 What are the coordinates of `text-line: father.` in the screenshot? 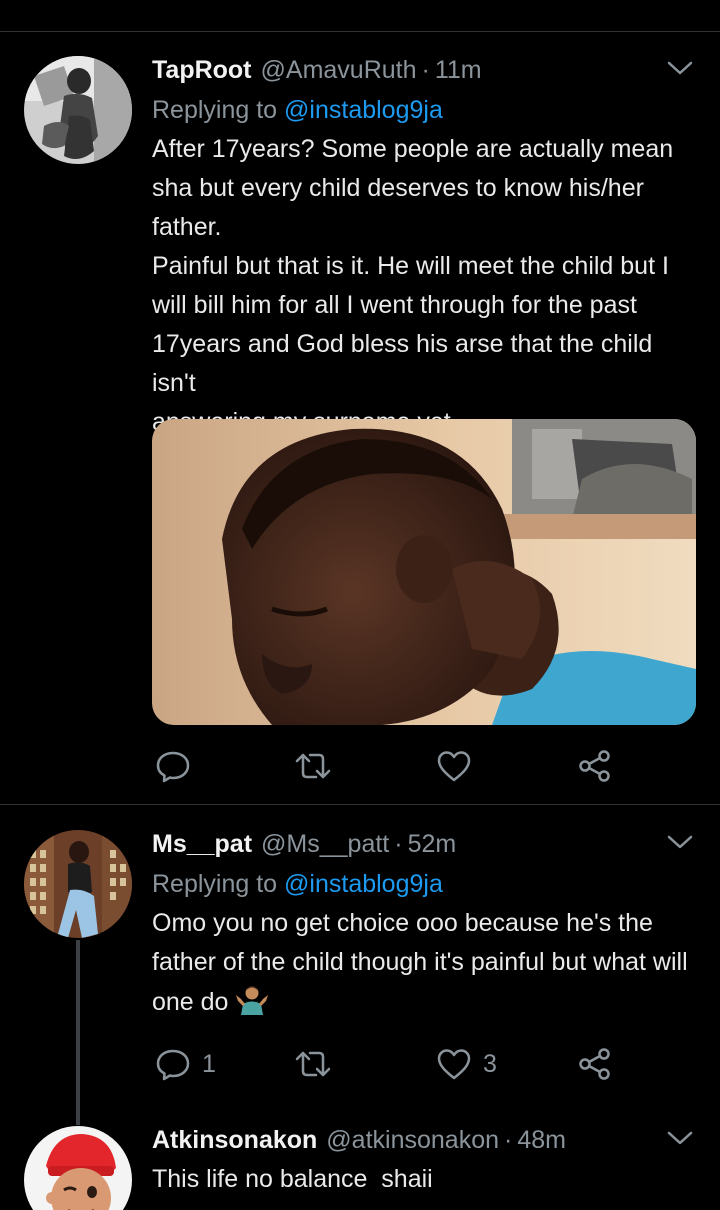 It's located at (187, 227).